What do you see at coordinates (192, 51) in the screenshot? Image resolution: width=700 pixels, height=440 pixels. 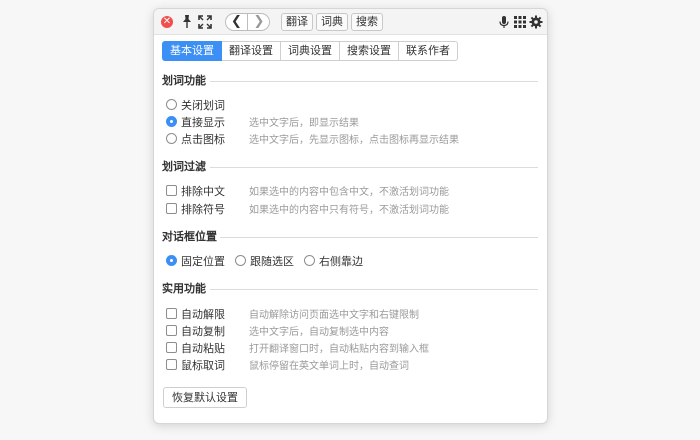 I see `tab-basic-settings: 基本设置` at bounding box center [192, 51].